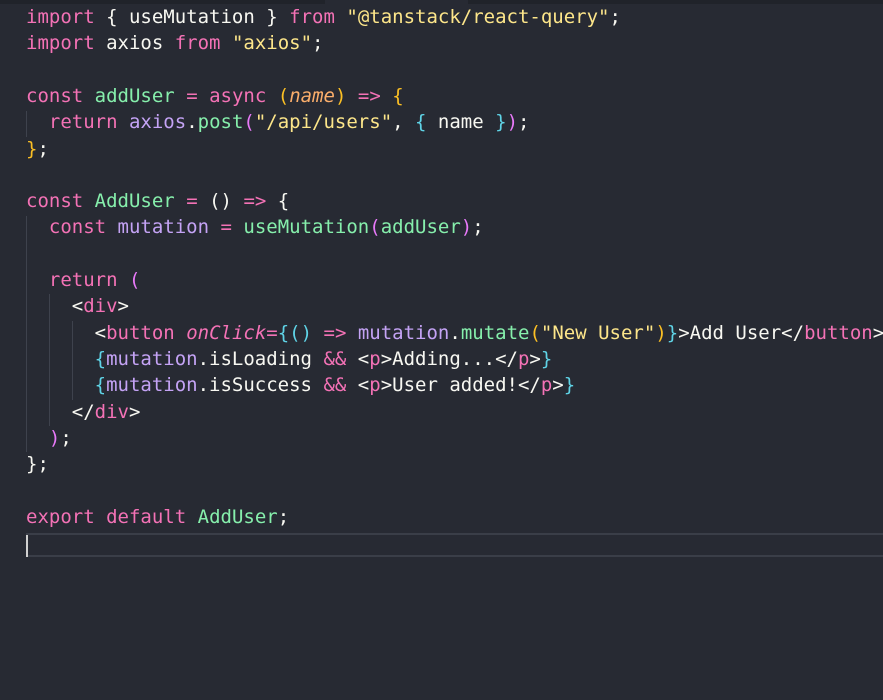  What do you see at coordinates (32, 464) in the screenshot?
I see `code-token: }` at bounding box center [32, 464].